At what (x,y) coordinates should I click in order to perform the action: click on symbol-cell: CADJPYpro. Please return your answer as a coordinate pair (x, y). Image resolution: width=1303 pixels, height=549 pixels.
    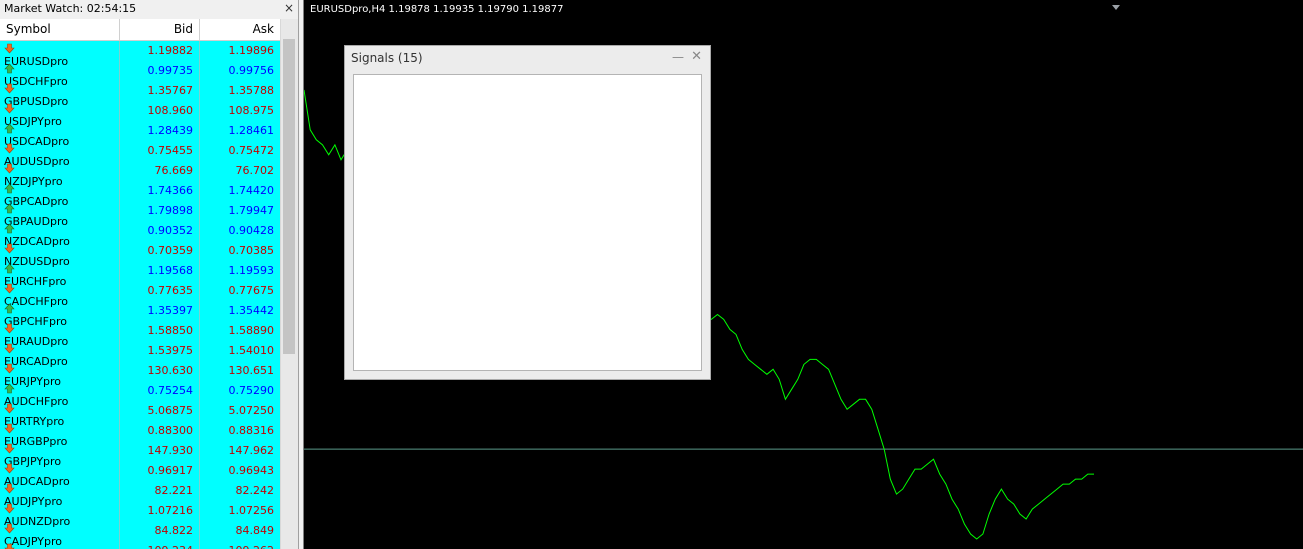
    Looking at the image, I should click on (60, 534).